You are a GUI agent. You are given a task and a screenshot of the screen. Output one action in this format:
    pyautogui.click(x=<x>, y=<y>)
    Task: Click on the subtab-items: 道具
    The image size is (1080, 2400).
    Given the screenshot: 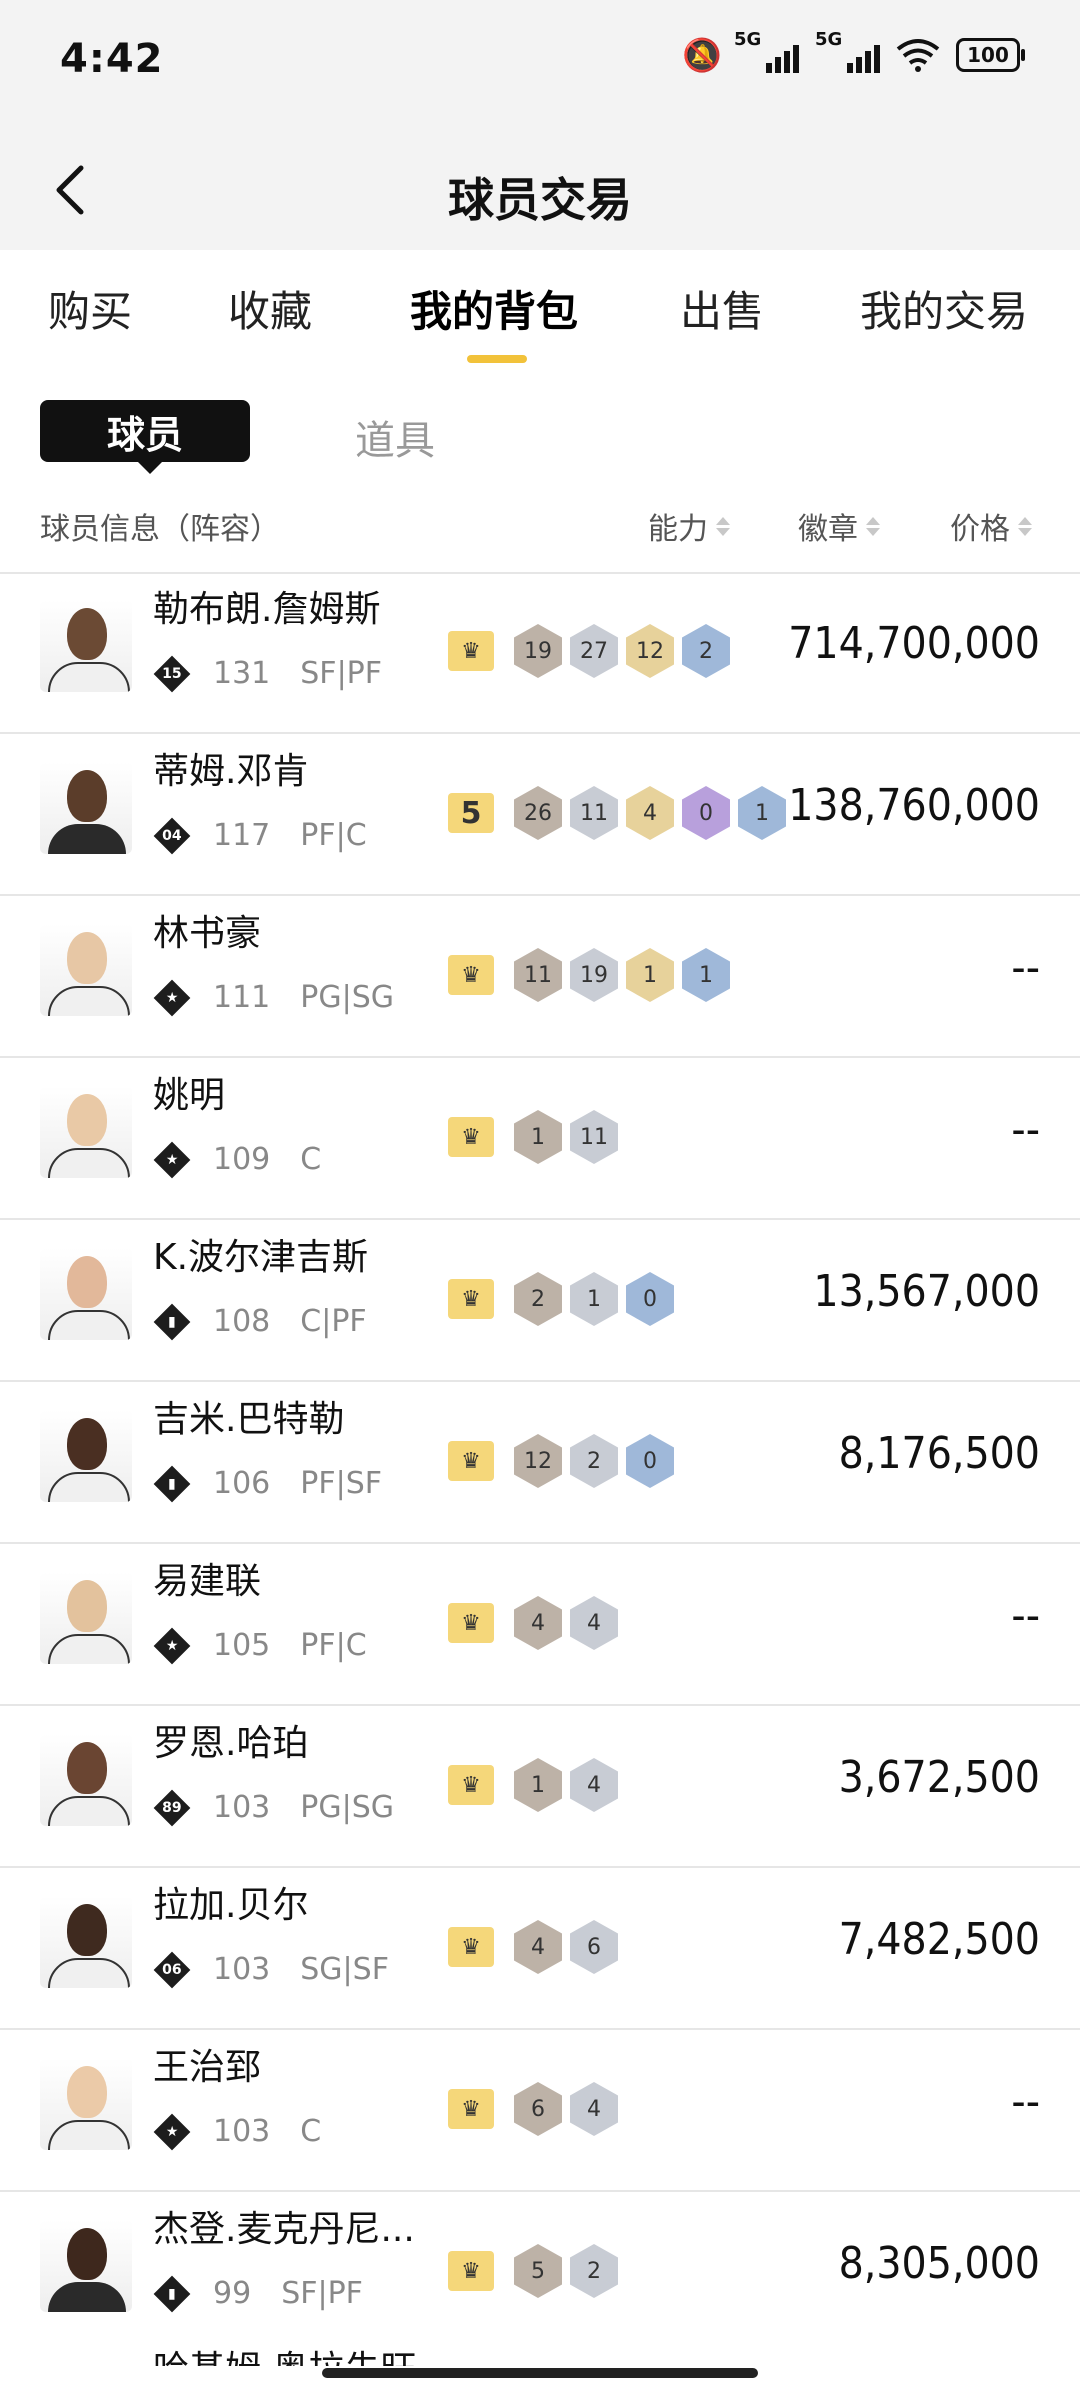 What is the action you would take?
    pyautogui.click(x=395, y=437)
    